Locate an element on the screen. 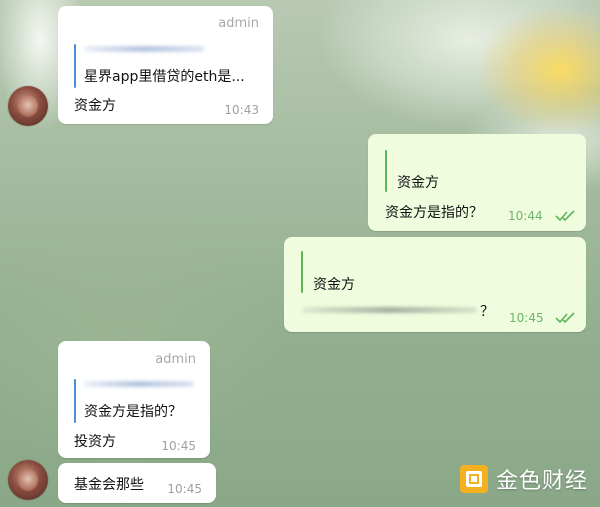  incoming-message: admin 星界app里借贷的eth是... 资金方 10:43 is located at coordinates (165, 65).